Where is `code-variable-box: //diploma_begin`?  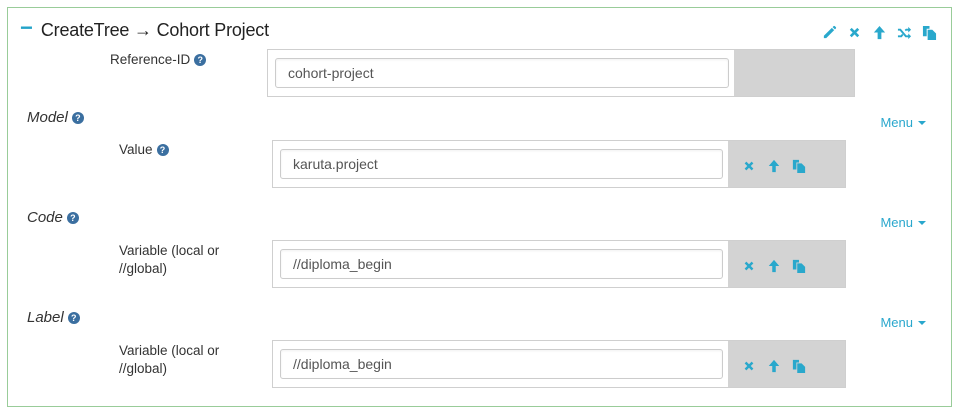 code-variable-box: //diploma_begin is located at coordinates (559, 264).